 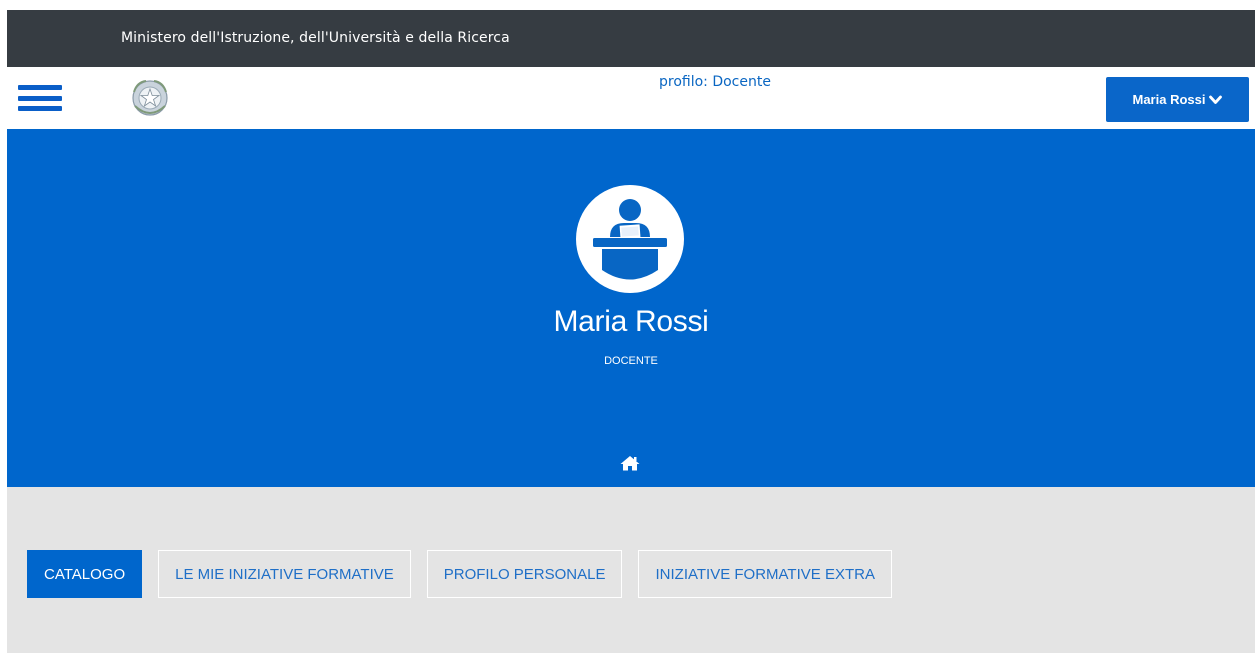 What do you see at coordinates (631, 361) in the screenshot?
I see `user-role: DOCENTE` at bounding box center [631, 361].